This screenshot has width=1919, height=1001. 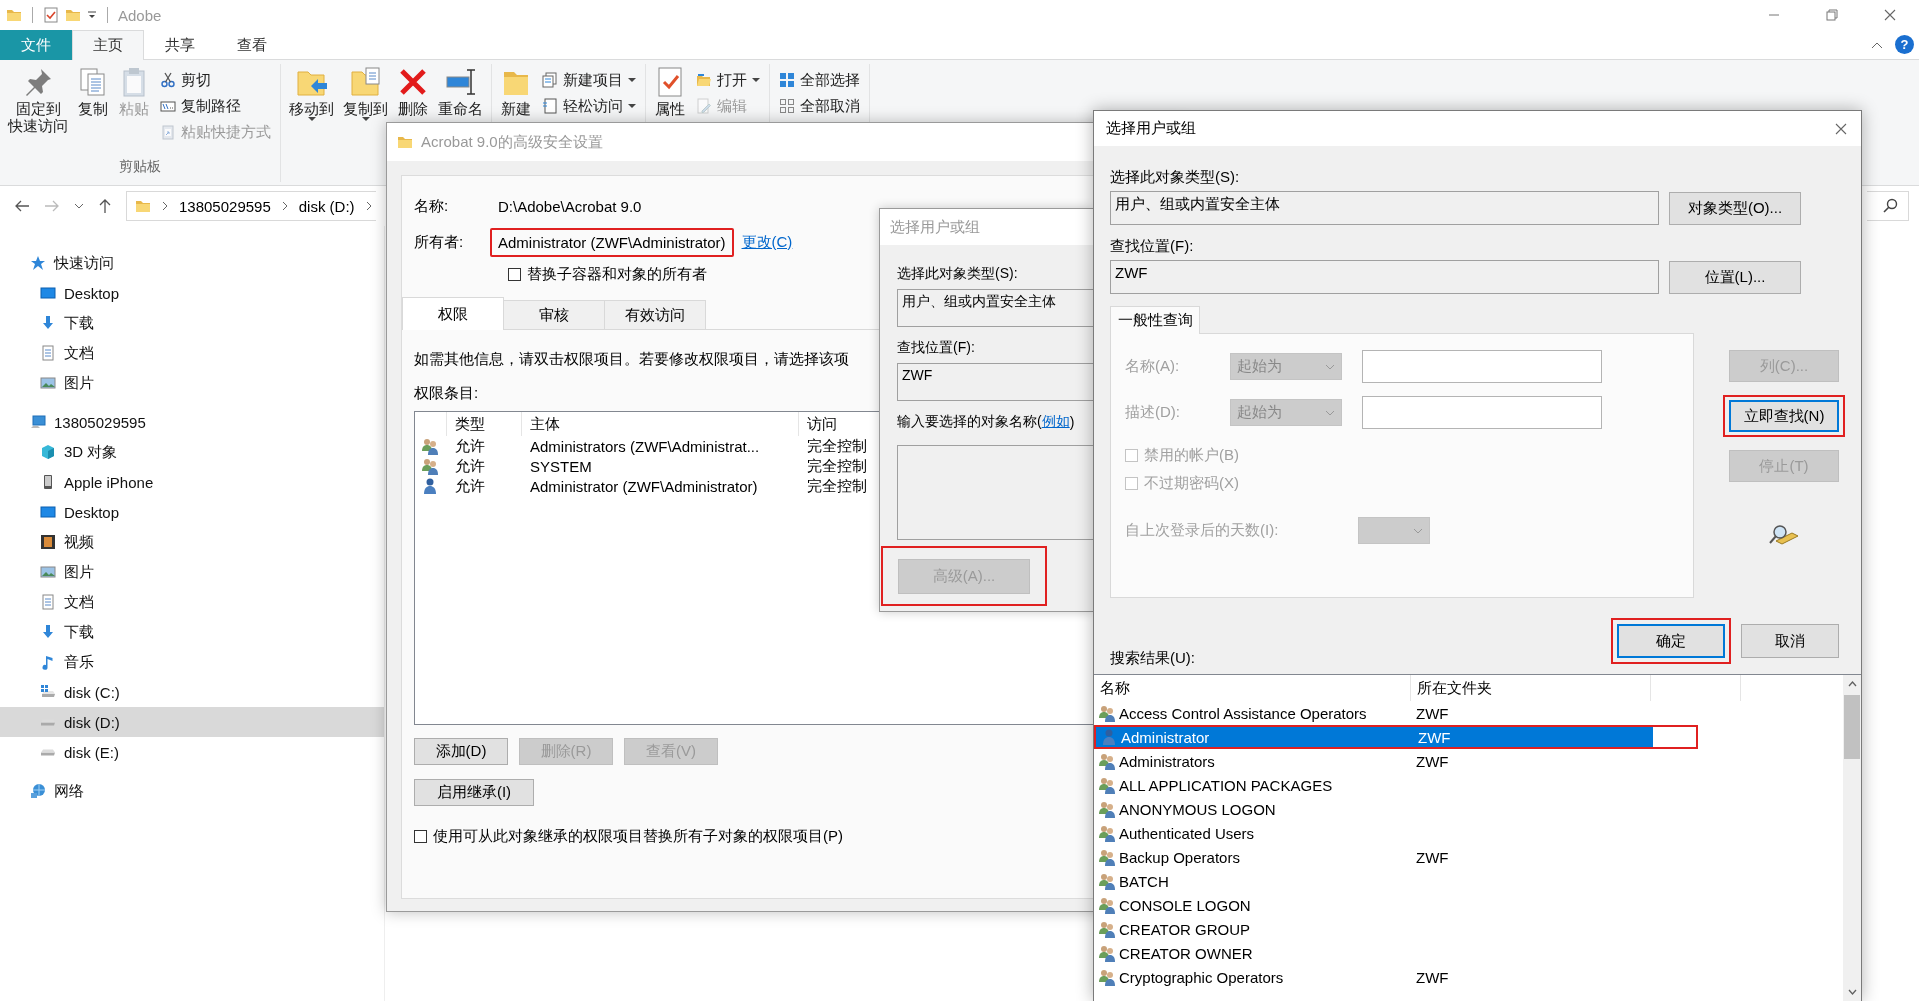 I want to click on ribbon-tab: 共享, so click(x=180, y=45).